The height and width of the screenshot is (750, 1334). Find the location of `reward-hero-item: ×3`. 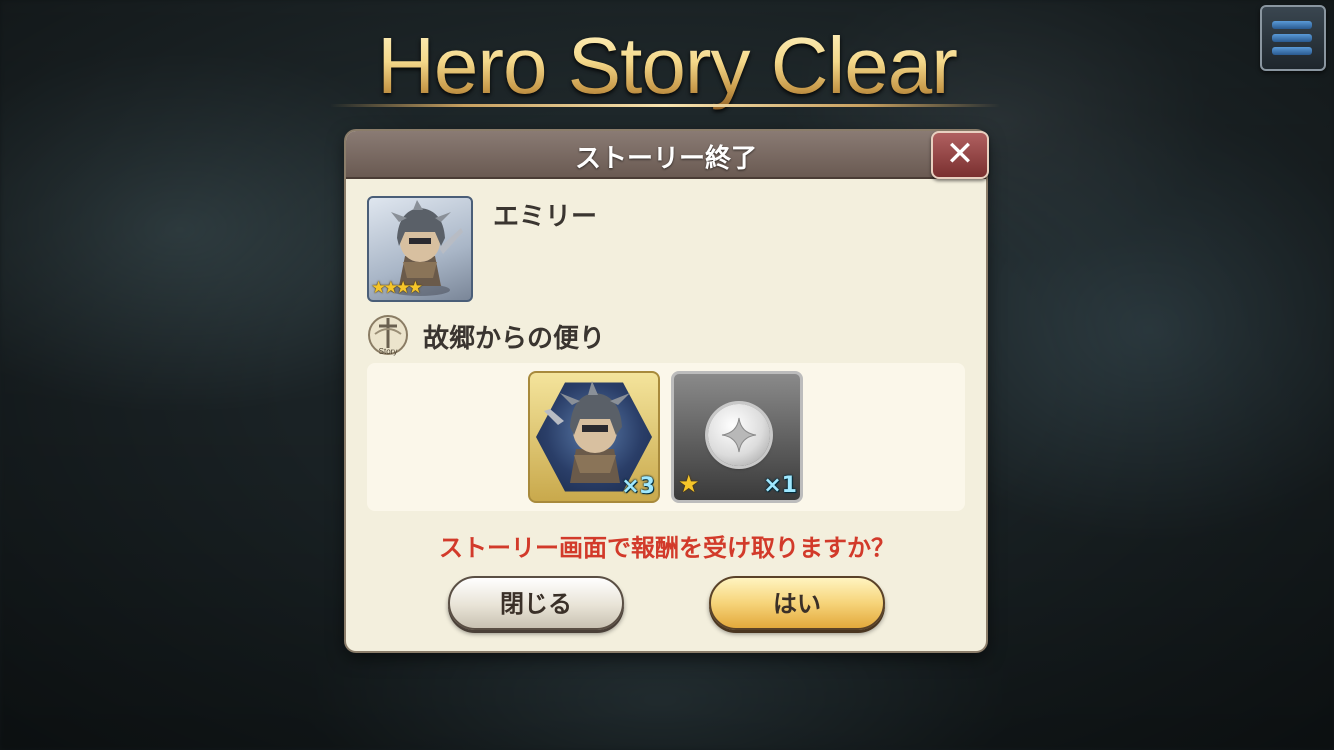

reward-hero-item: ×3 is located at coordinates (594, 437).